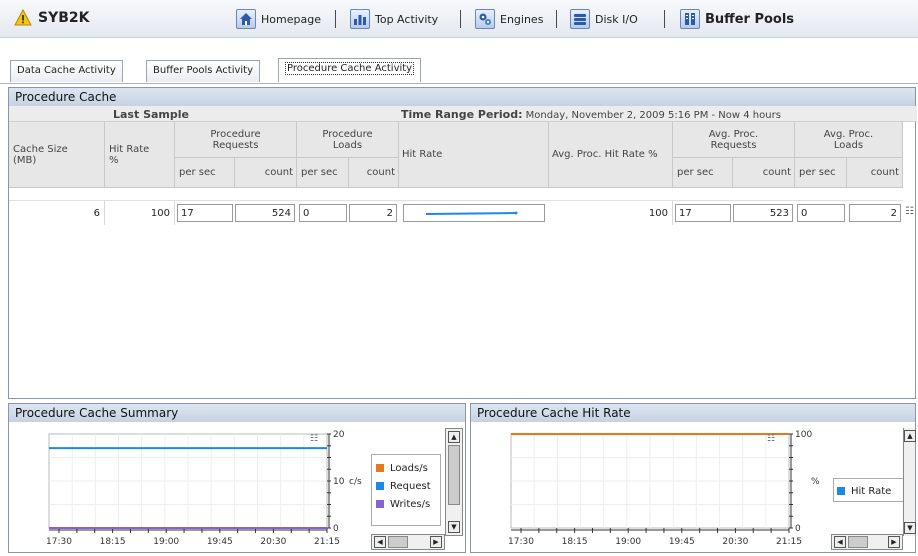 This screenshot has height=556, width=918. I want to click on tab-bar, so click(459, 61).